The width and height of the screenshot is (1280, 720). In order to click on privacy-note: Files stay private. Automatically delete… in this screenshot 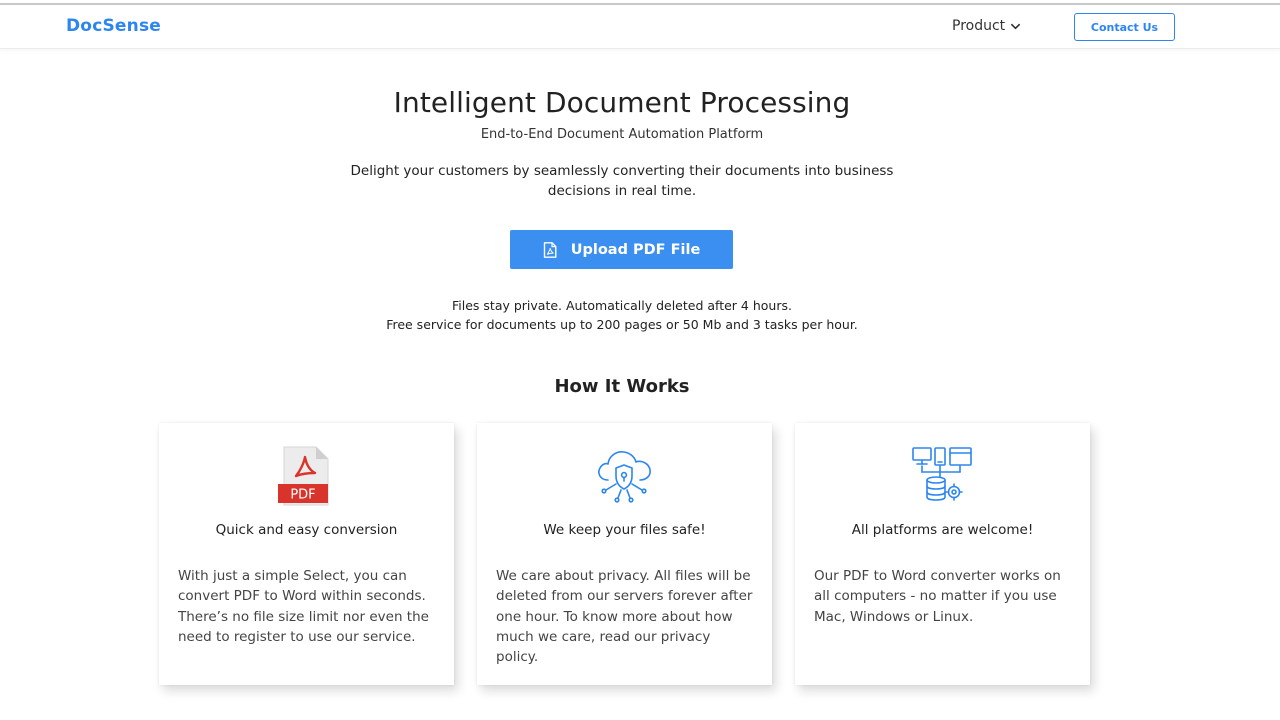, I will do `click(622, 305)`.